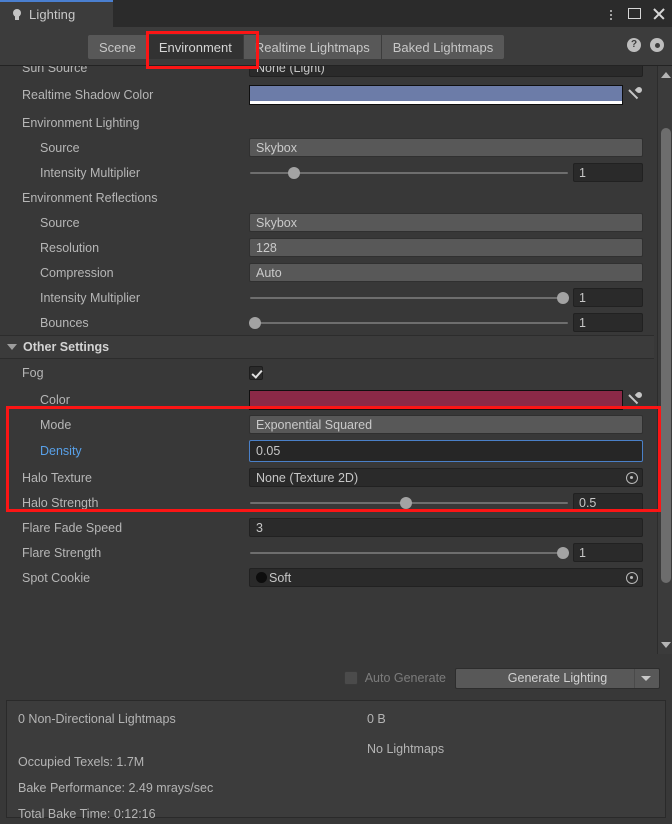 The image size is (672, 824). I want to click on scroll-up-arrow-icon, so click(666, 75).